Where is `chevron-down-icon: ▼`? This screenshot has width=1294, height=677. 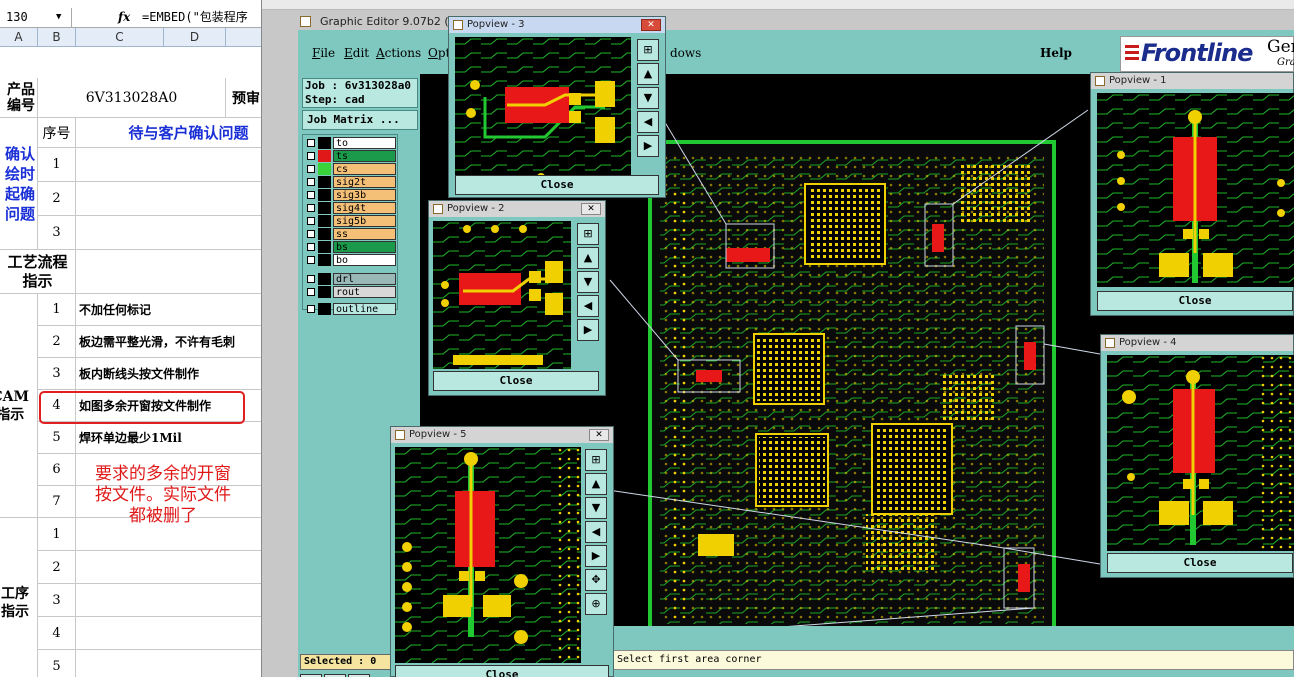
chevron-down-icon: ▼ is located at coordinates (58, 17).